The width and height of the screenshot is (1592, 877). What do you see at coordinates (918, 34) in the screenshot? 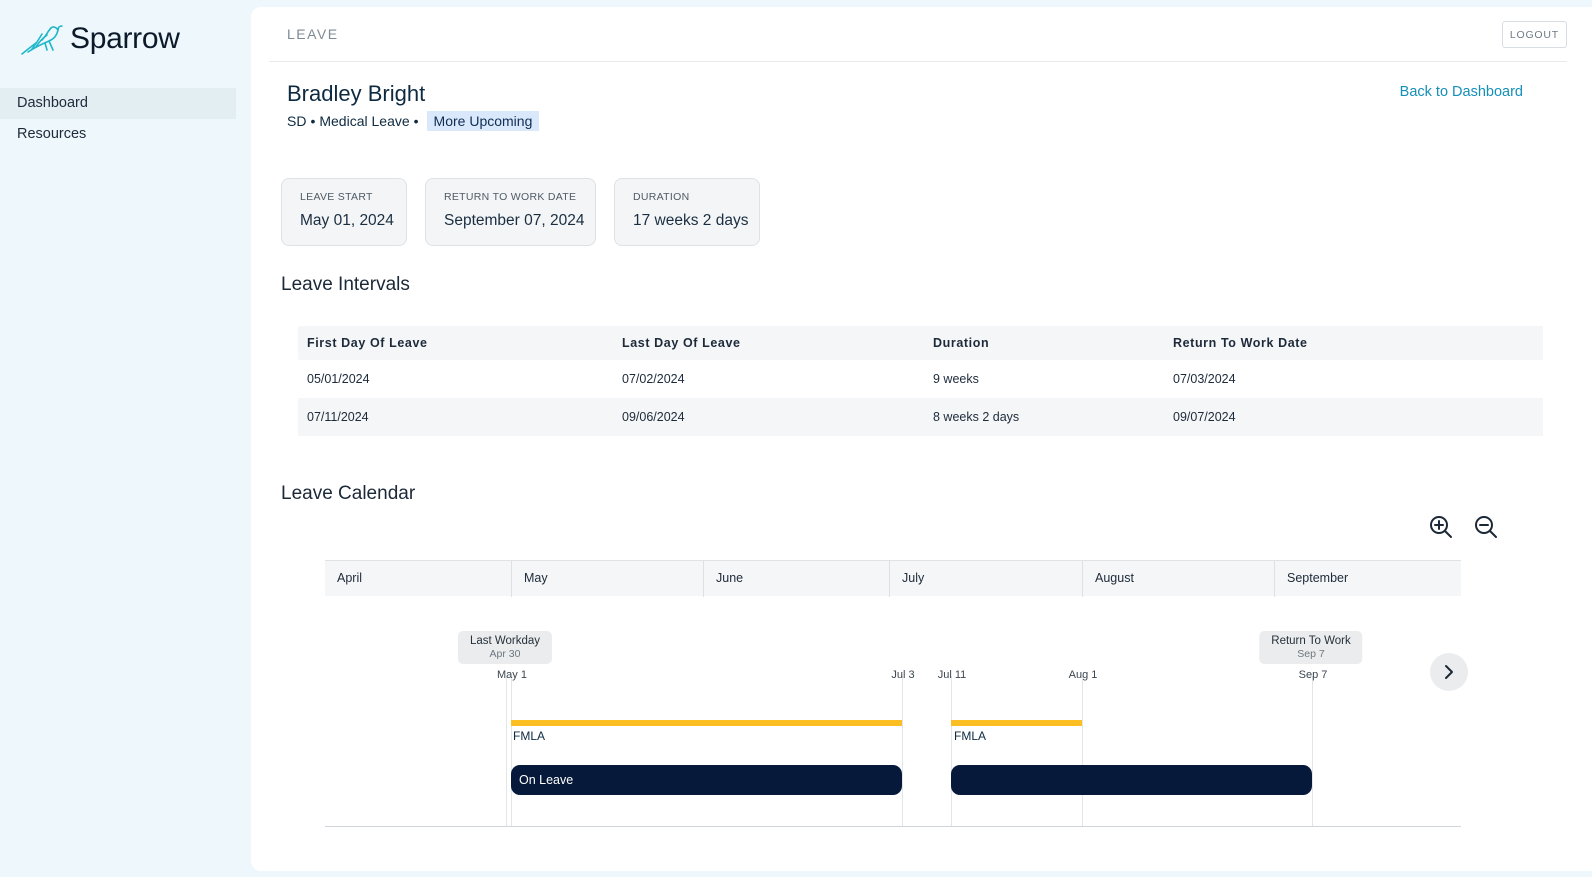
I see `top-bar: LEAVE LOGOUT` at bounding box center [918, 34].